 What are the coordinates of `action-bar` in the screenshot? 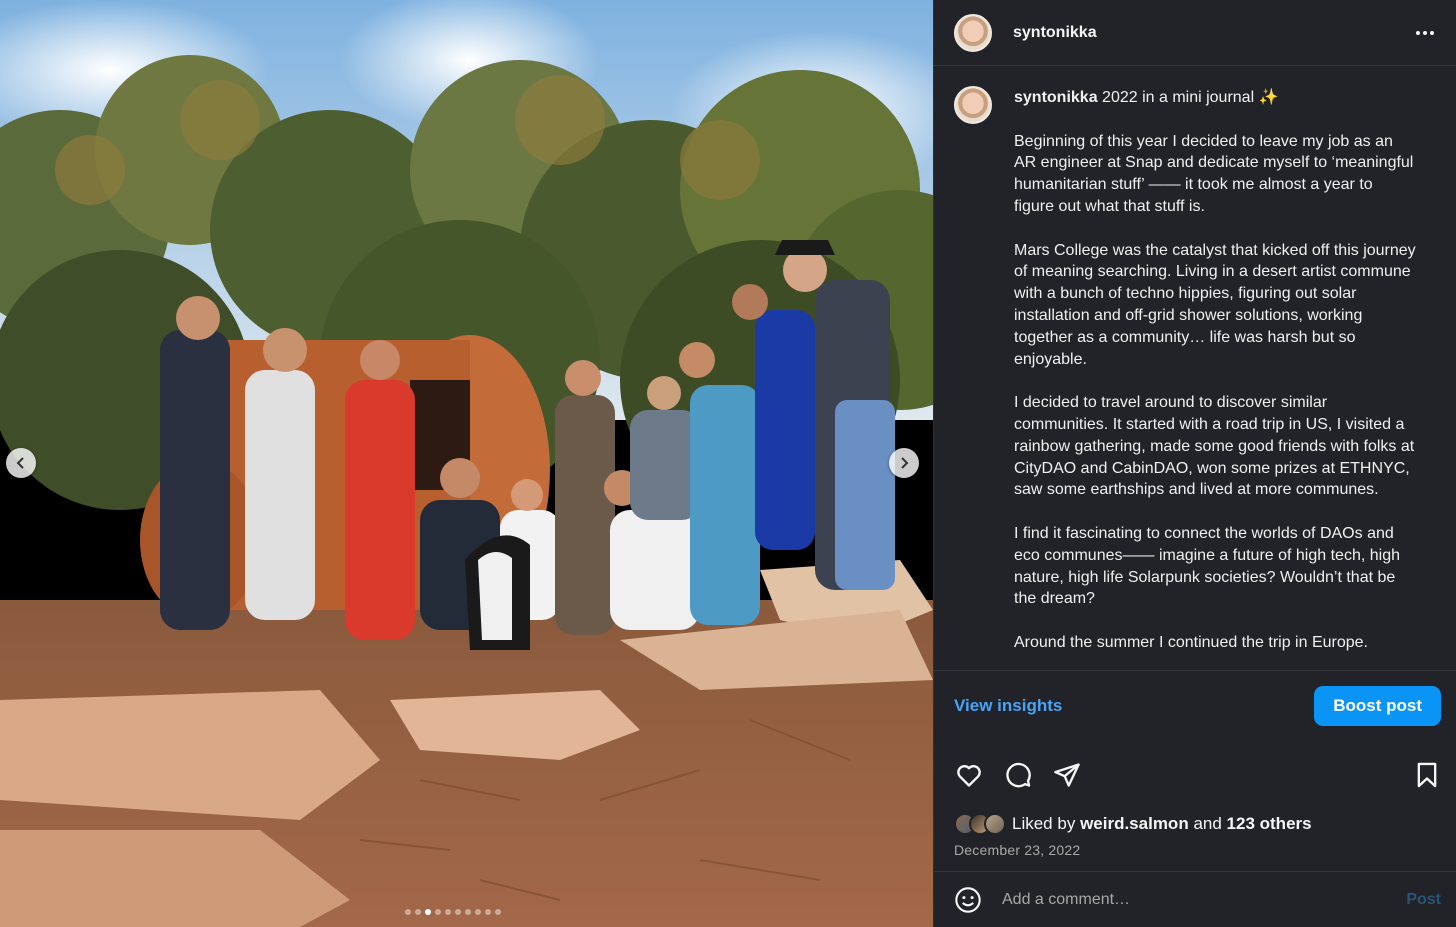 It's located at (1195, 775).